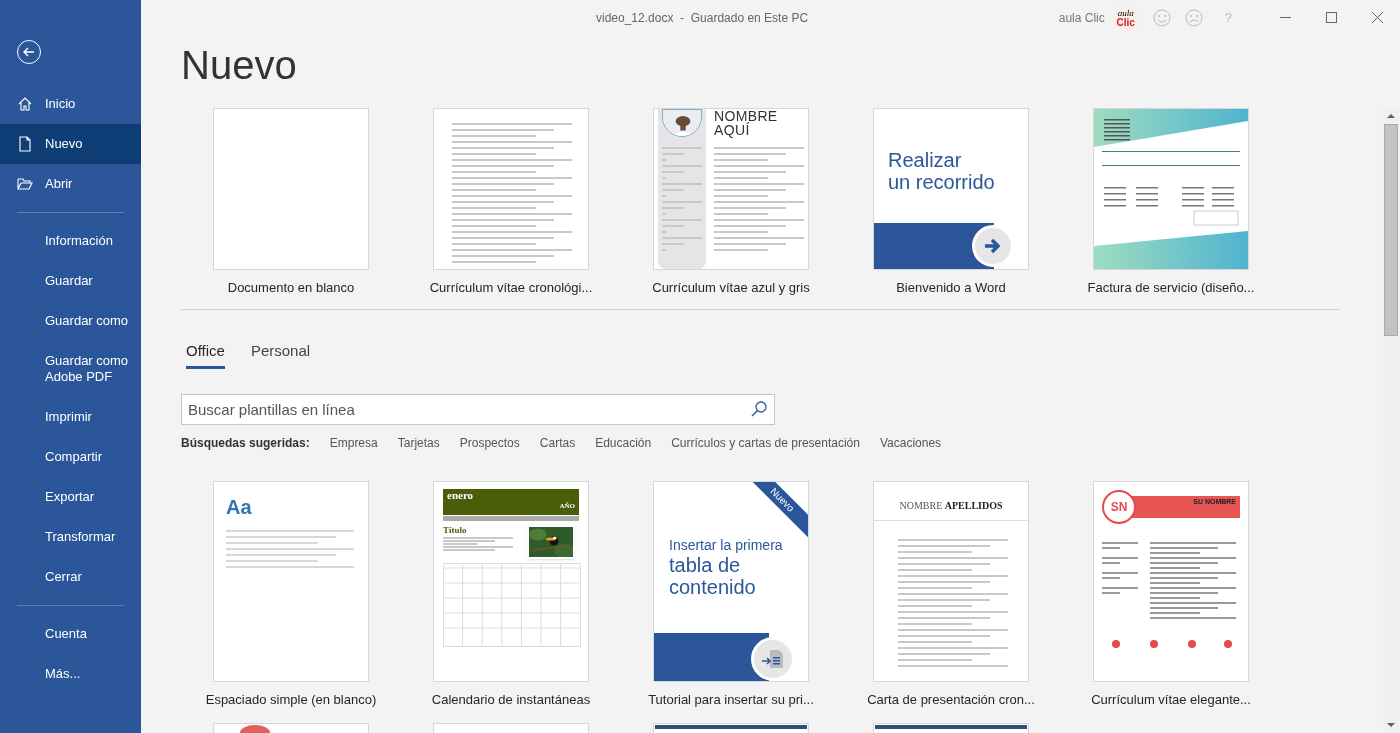  What do you see at coordinates (478, 409) in the screenshot?
I see `search-field: Buscar plantillas en línea` at bounding box center [478, 409].